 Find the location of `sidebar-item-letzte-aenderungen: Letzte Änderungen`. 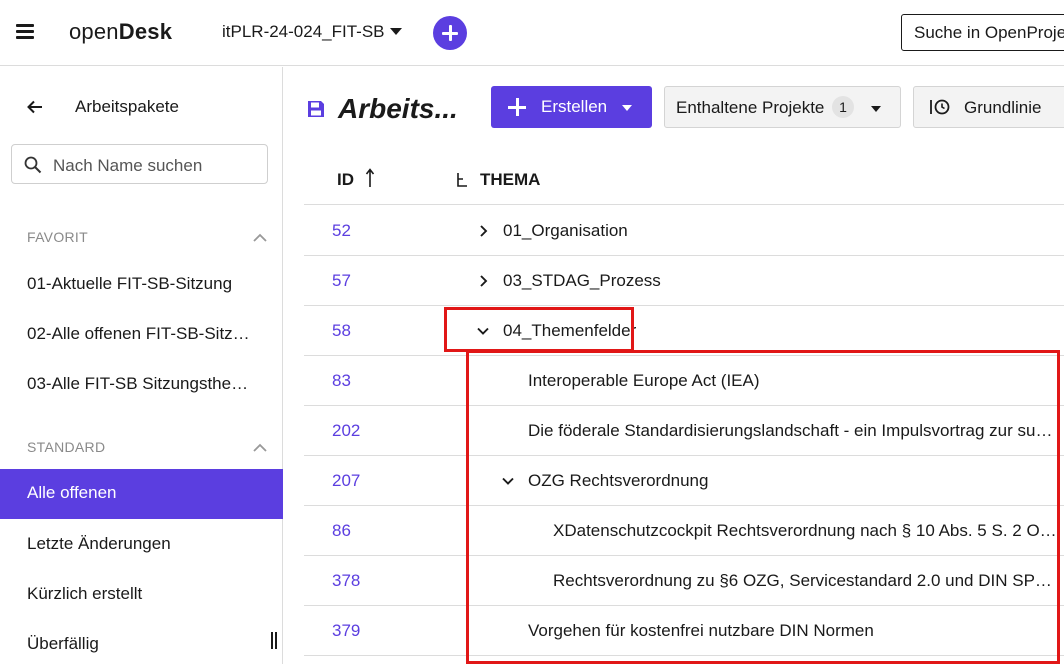

sidebar-item-letzte-aenderungen: Letzte Änderungen is located at coordinates (141, 545).